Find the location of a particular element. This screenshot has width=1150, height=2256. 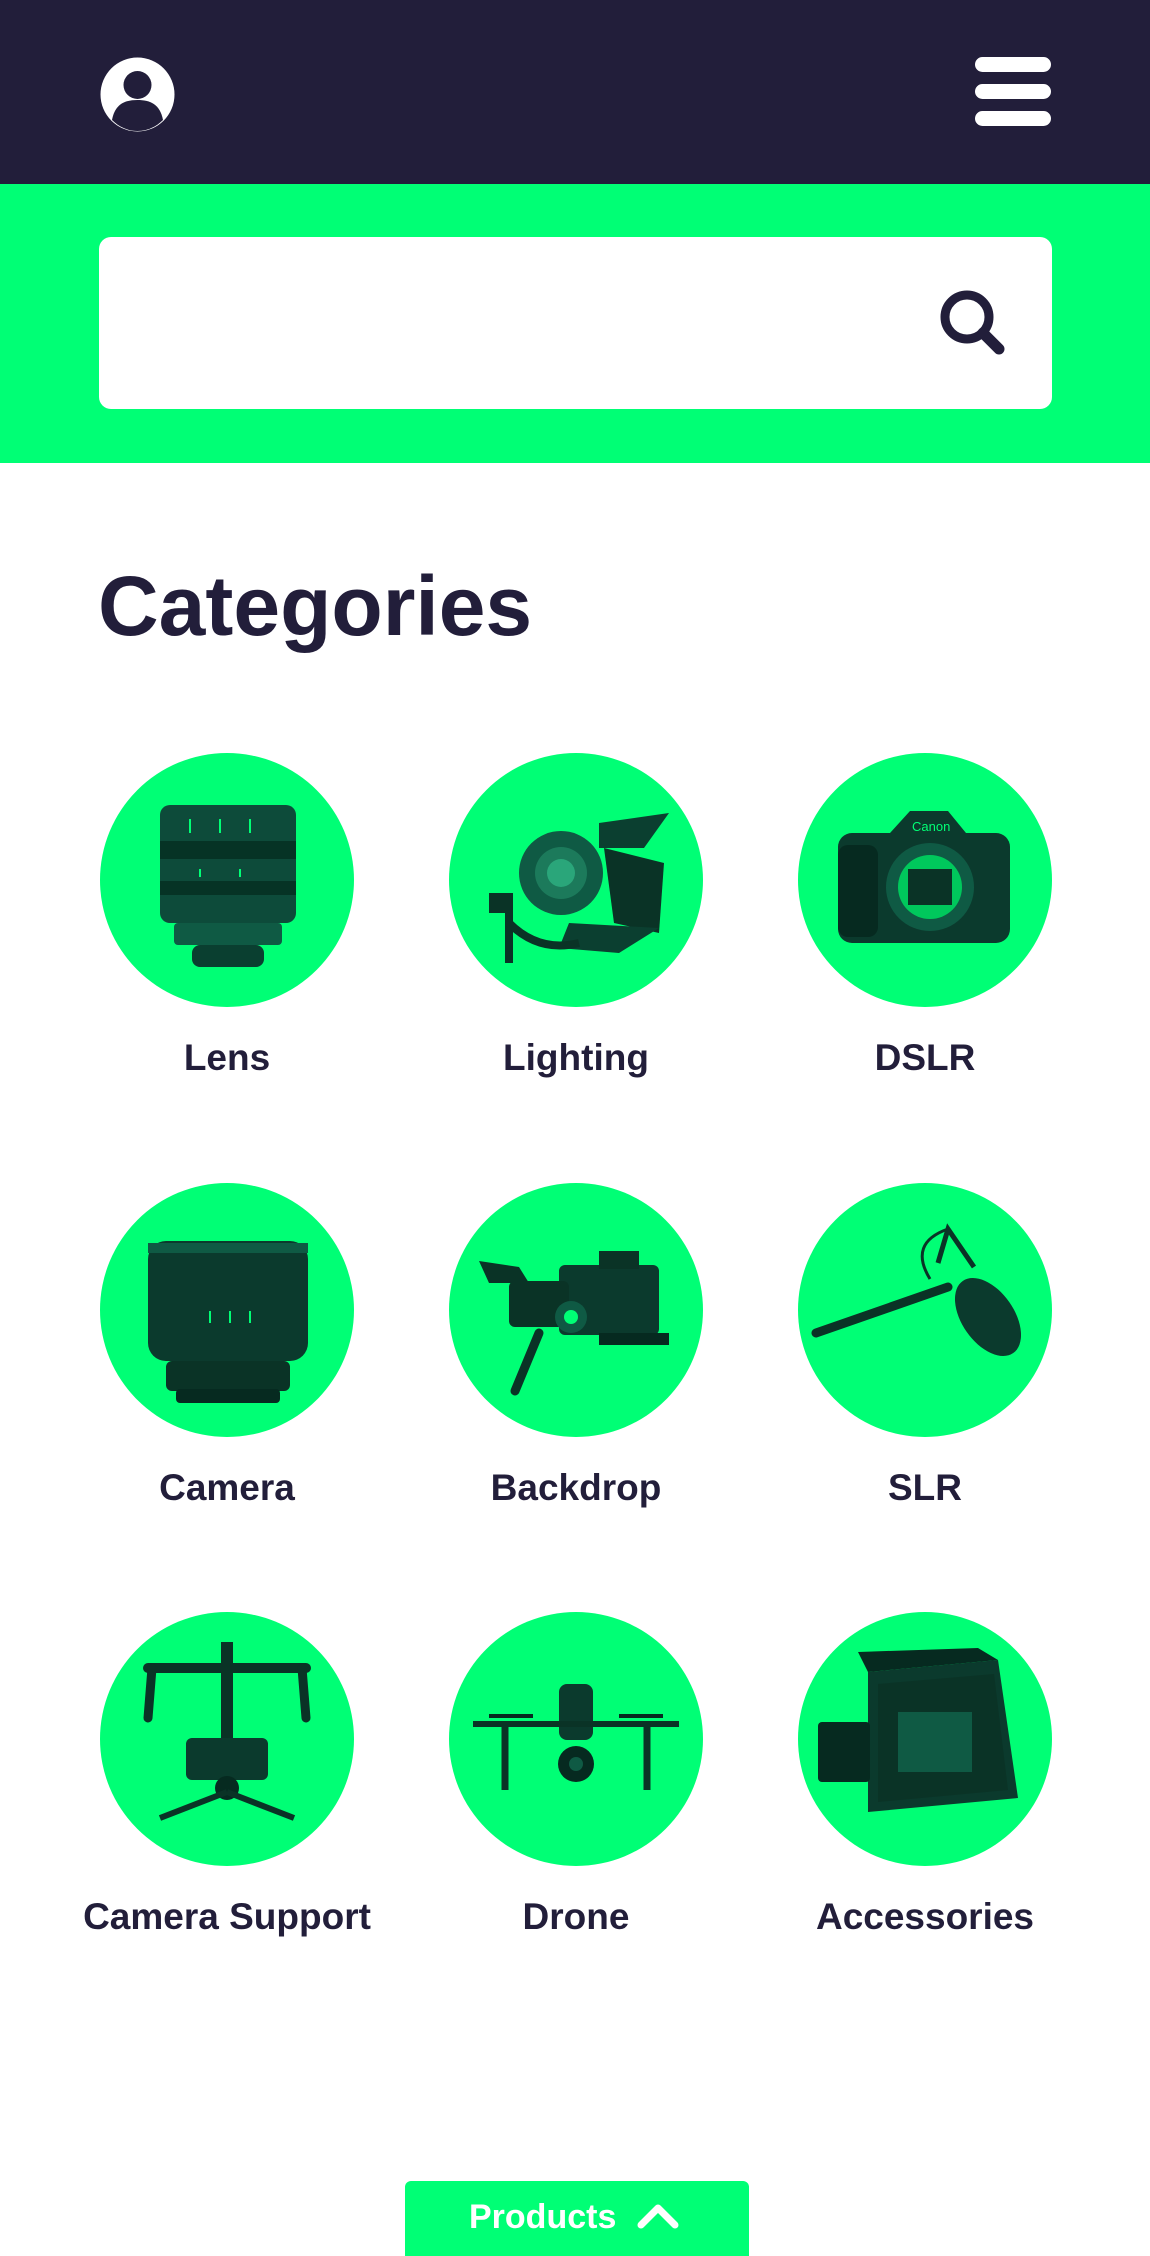

category-label: Lighting is located at coordinates (576, 1057).